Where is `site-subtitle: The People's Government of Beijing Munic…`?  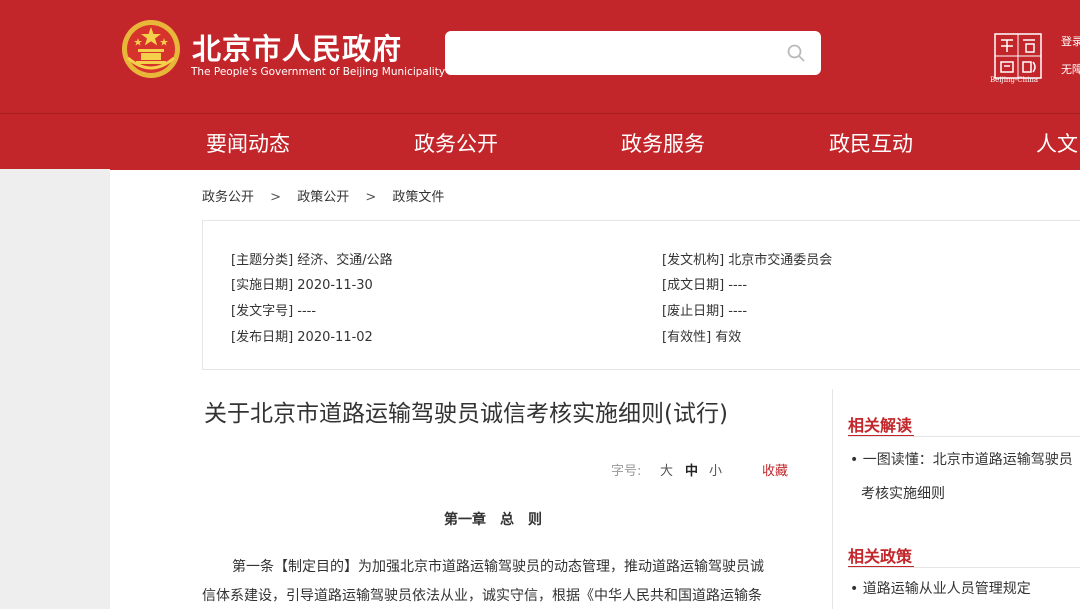 site-subtitle: The People's Government of Beijing Munic… is located at coordinates (318, 72).